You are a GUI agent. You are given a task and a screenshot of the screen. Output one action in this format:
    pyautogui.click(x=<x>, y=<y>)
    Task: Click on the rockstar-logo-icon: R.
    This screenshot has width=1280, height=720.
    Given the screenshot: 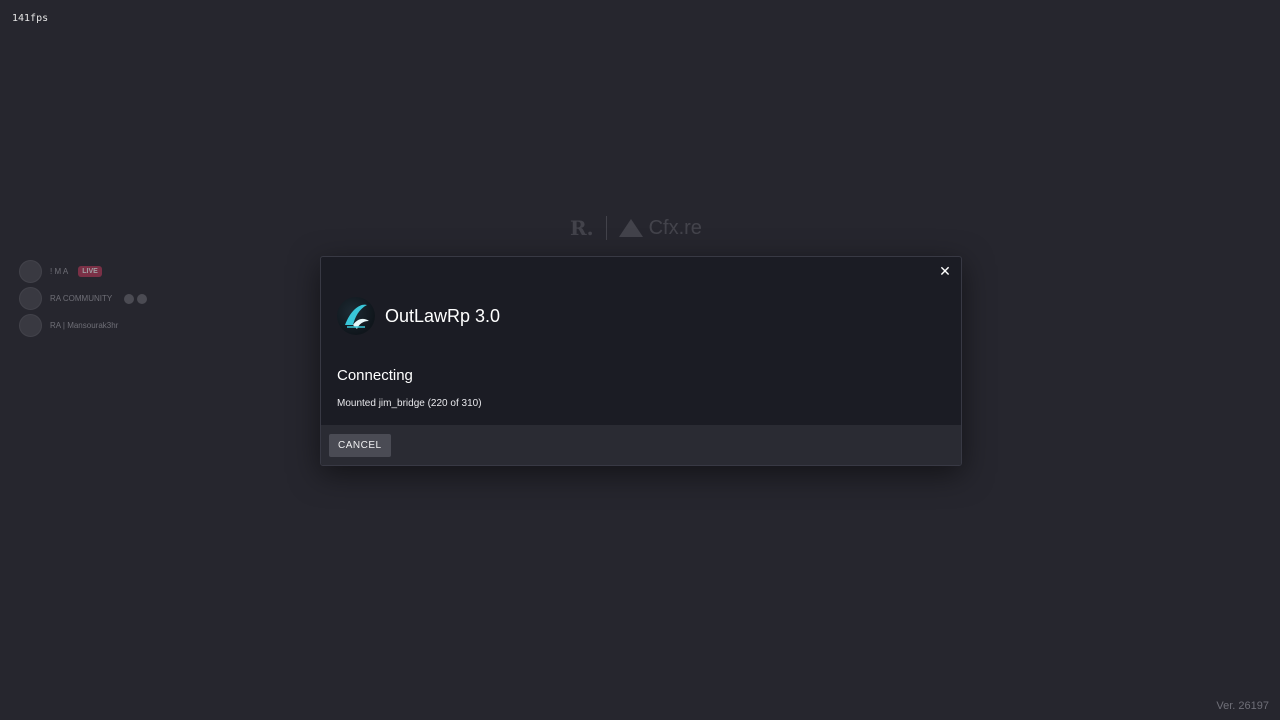 What is the action you would take?
    pyautogui.click(x=582, y=228)
    